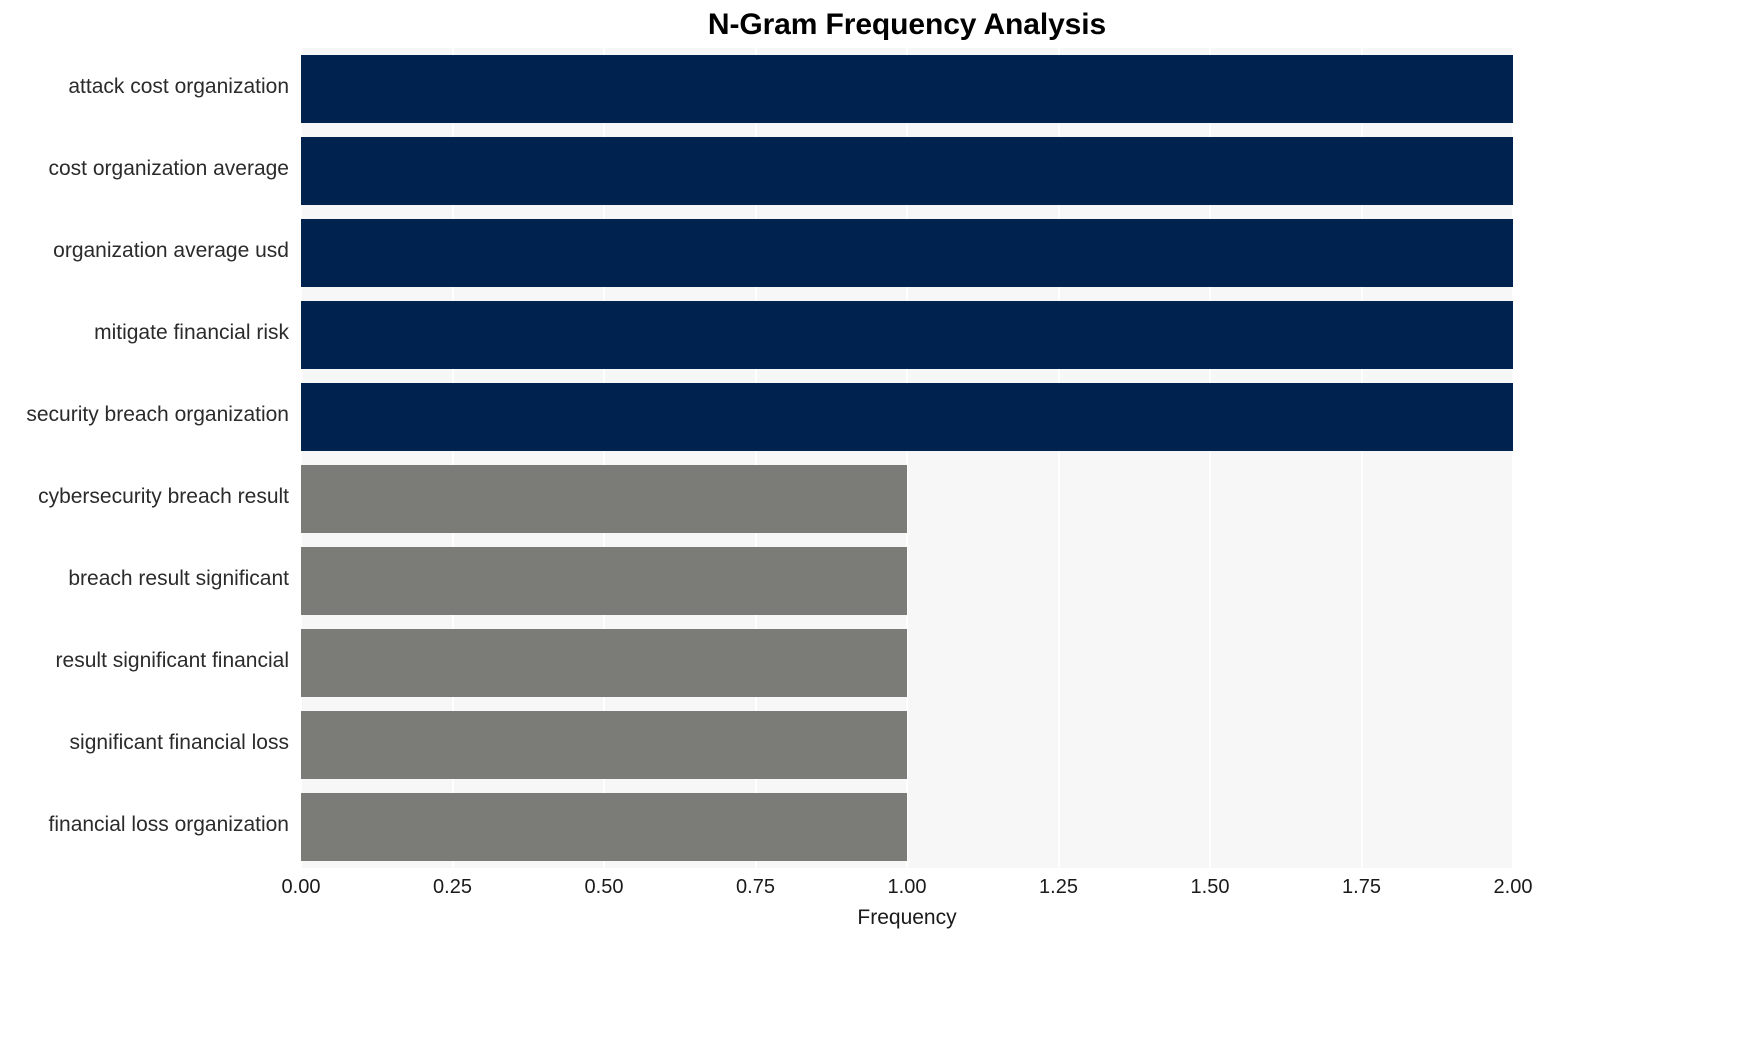 The height and width of the screenshot is (1051, 1745). Describe the element at coordinates (157, 414) in the screenshot. I see `y-tick-label: security breach organization` at that location.